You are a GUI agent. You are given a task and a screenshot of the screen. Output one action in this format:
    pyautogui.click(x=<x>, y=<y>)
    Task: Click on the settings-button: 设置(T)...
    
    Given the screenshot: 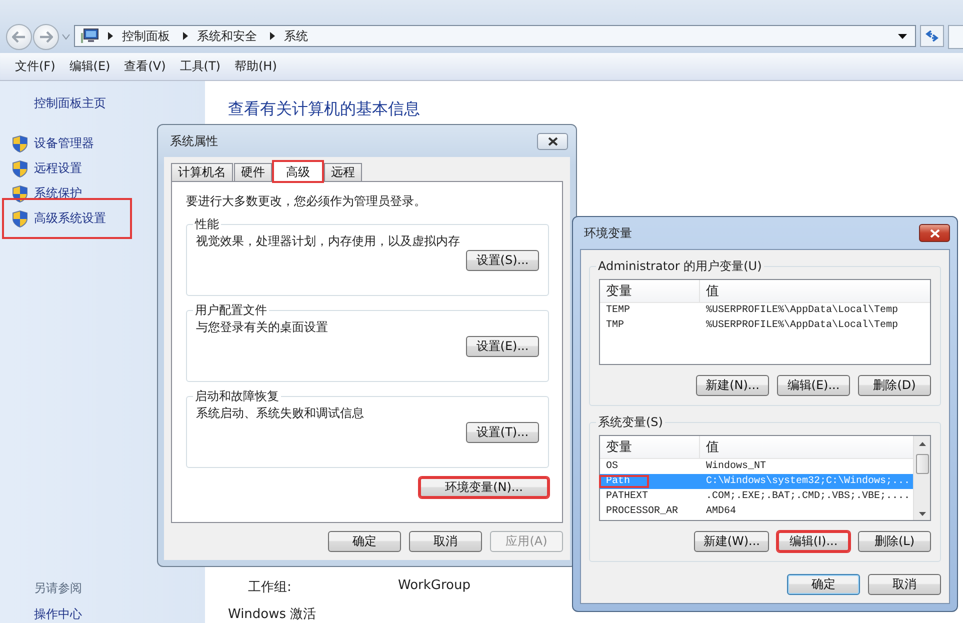 What is the action you would take?
    pyautogui.click(x=502, y=432)
    